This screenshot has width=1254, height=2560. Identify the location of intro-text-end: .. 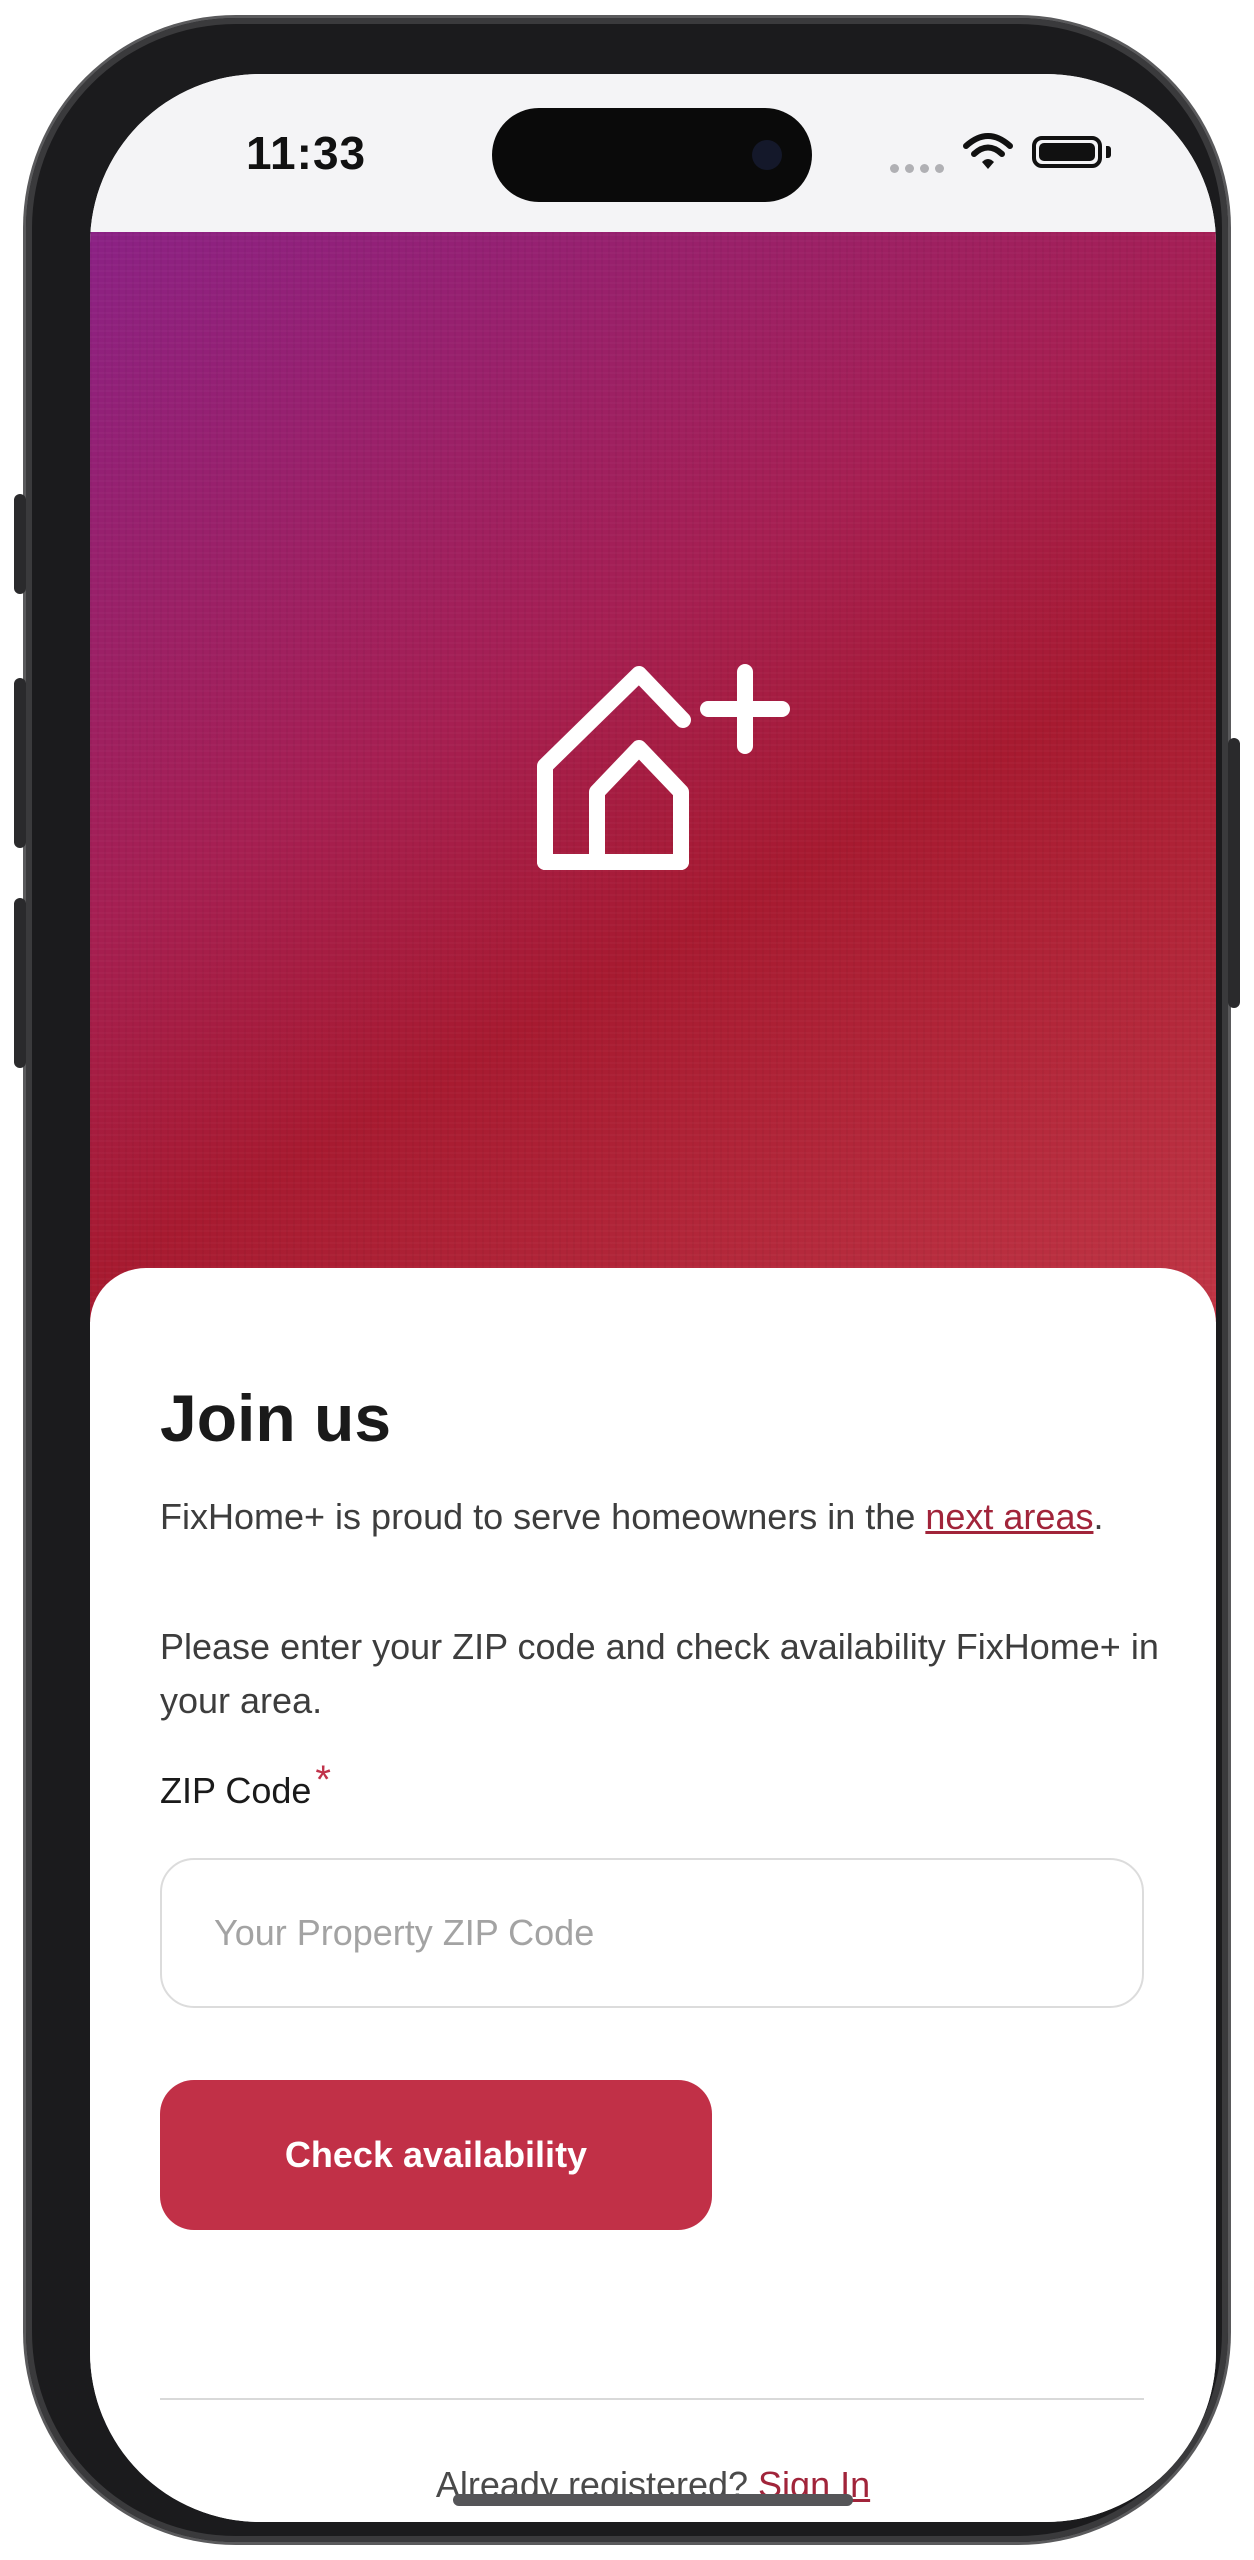
(1098, 1516).